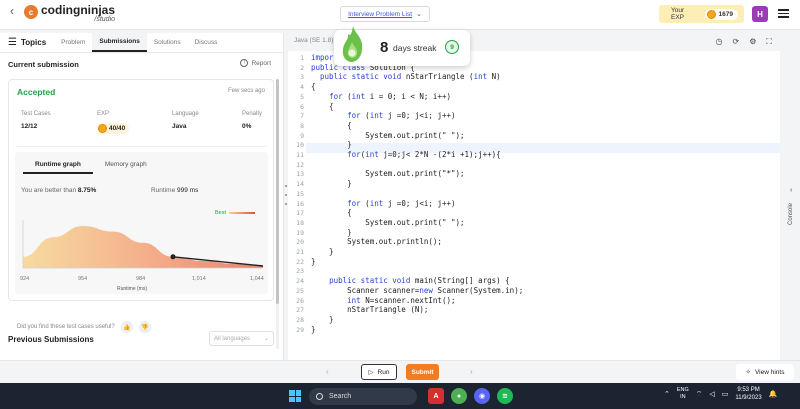  Describe the element at coordinates (352, 44) in the screenshot. I see `flame-icon` at that location.